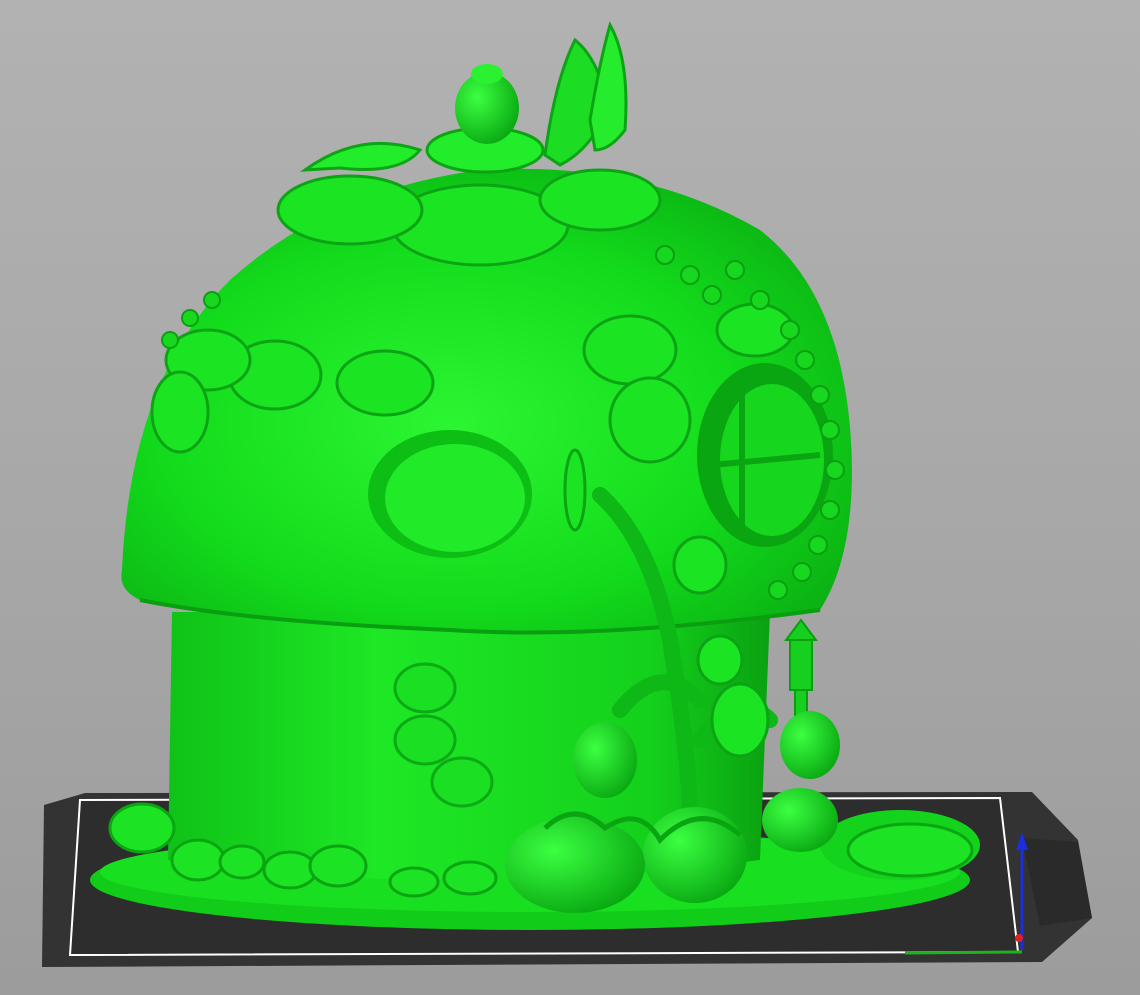 Image resolution: width=1140 pixels, height=995 pixels. Describe the element at coordinates (1019, 938) in the screenshot. I see `y-axis-dot` at that location.